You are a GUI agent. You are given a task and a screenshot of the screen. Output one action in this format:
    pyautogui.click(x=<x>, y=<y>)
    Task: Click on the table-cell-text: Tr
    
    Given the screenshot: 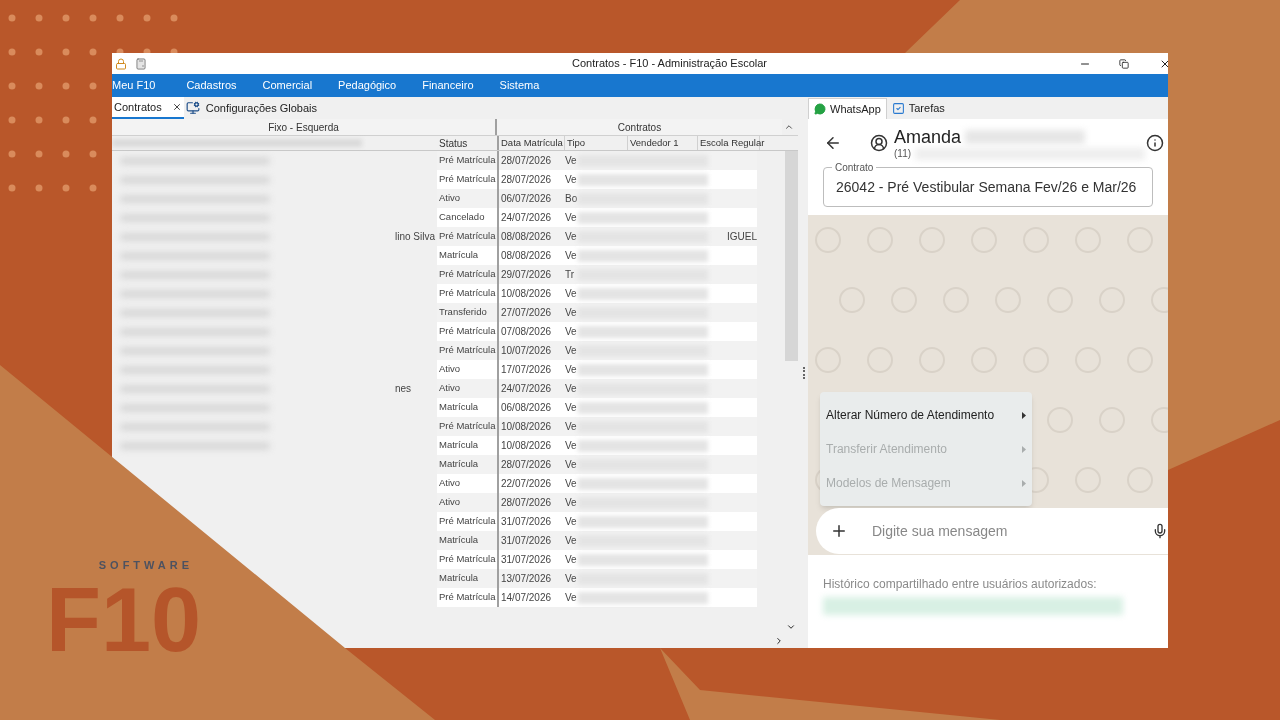 What is the action you would take?
    pyautogui.click(x=570, y=275)
    